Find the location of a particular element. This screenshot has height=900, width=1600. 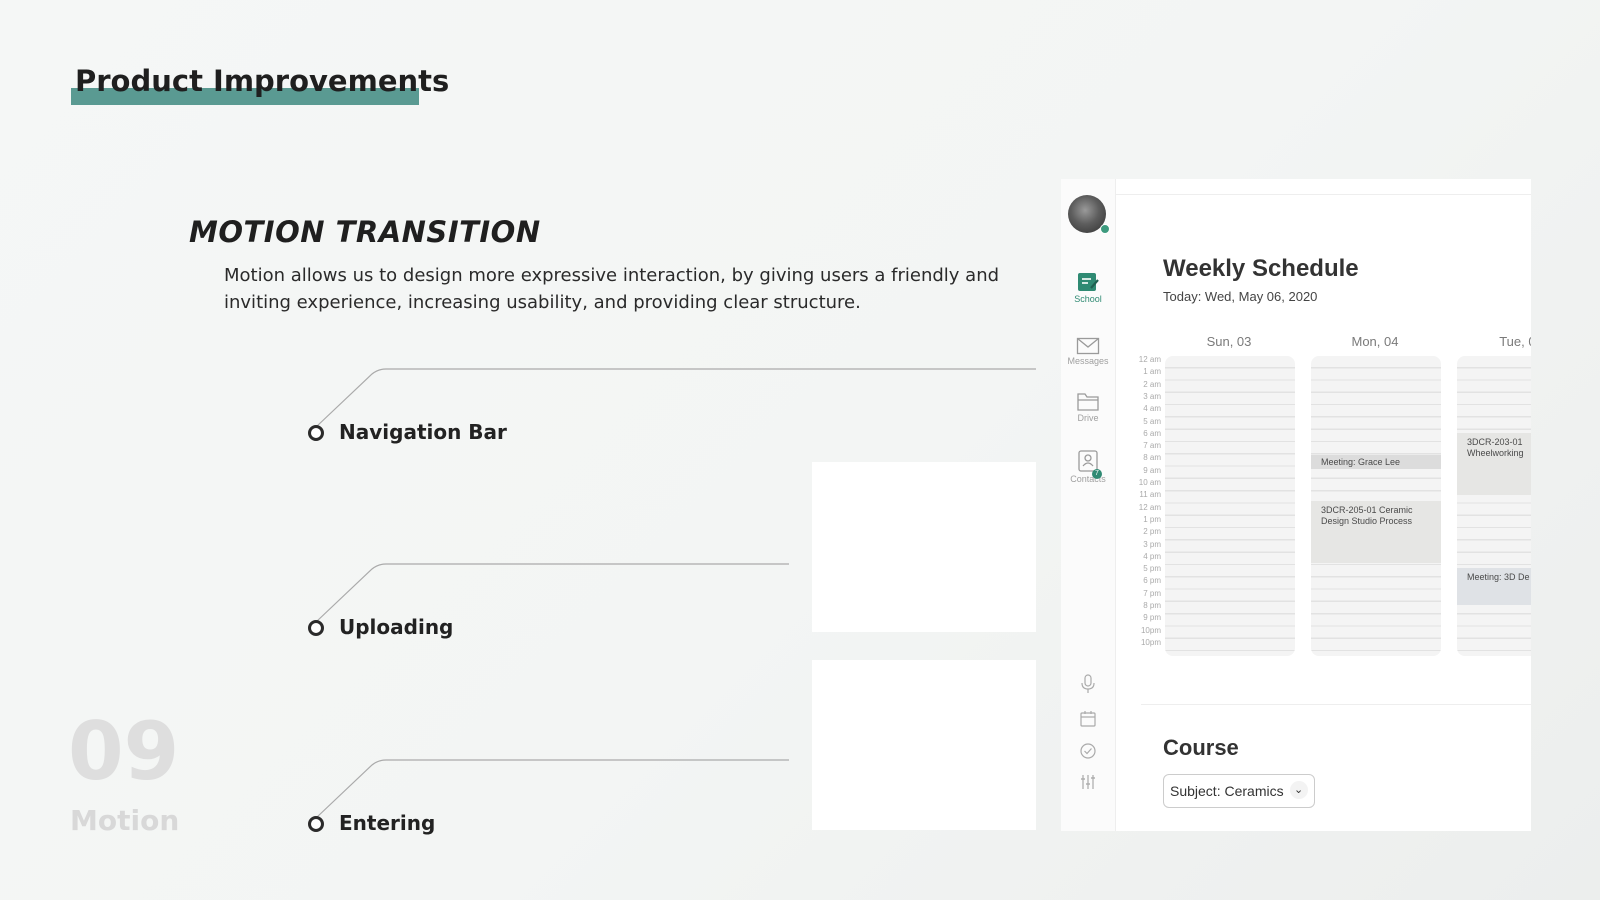

slide-title: Product Improvements is located at coordinates (262, 81).